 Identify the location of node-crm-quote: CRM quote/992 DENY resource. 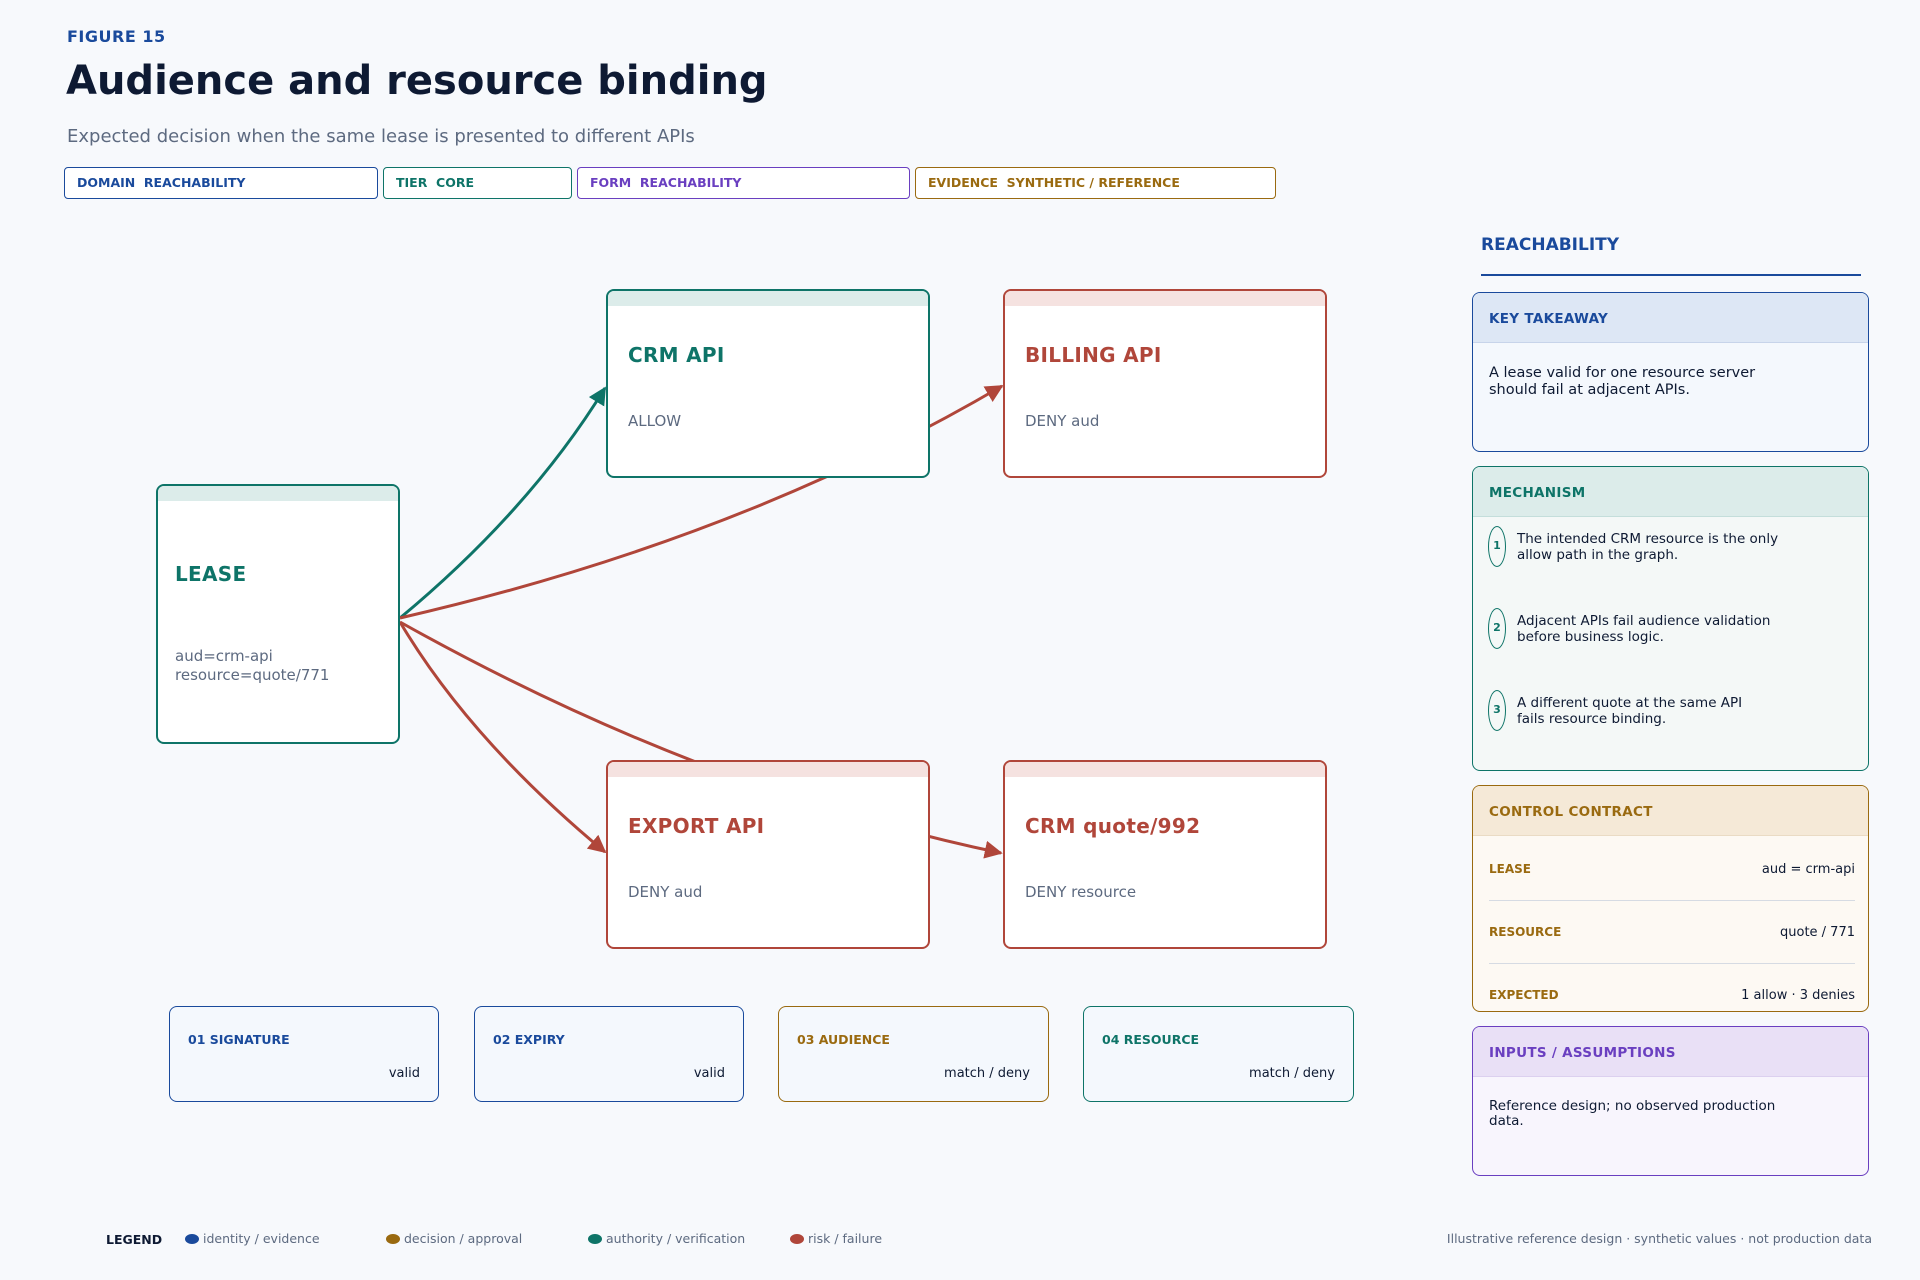
(1165, 854).